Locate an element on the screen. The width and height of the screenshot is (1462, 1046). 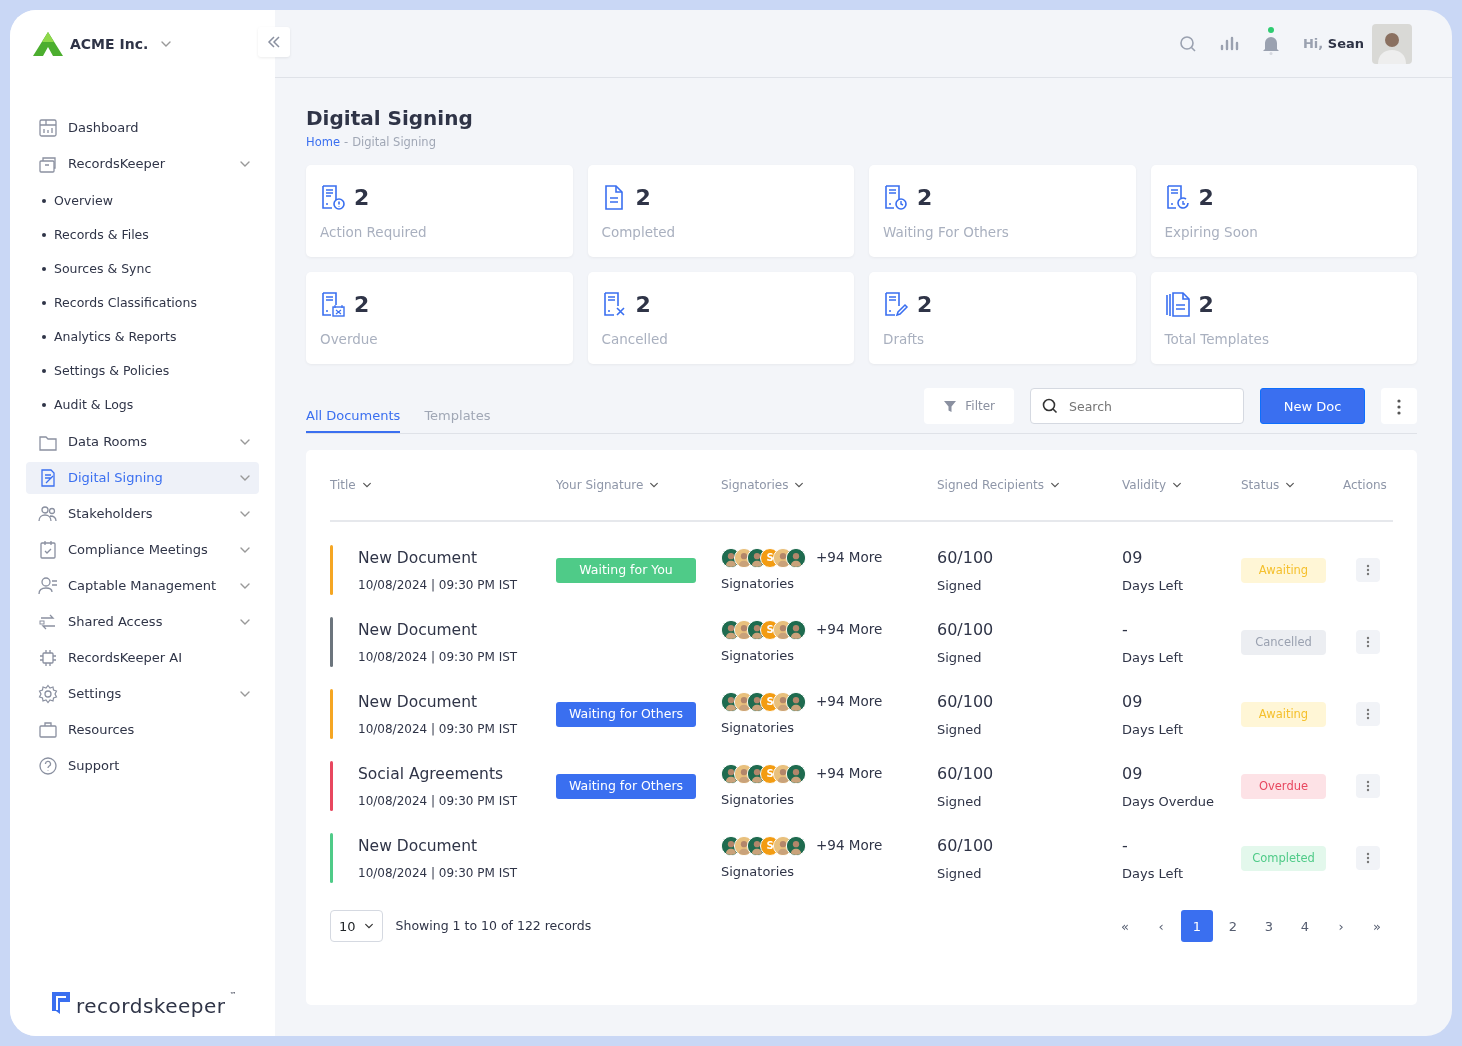
sidebar-item: Captable Management is located at coordinates (142, 586).